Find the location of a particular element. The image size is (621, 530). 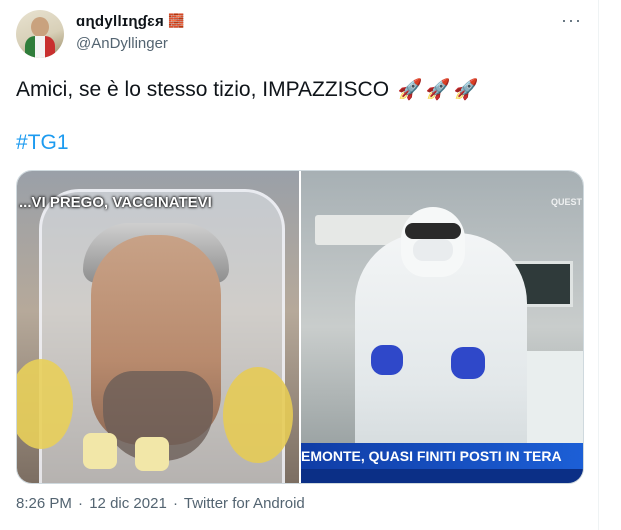

goggles is located at coordinates (433, 231).